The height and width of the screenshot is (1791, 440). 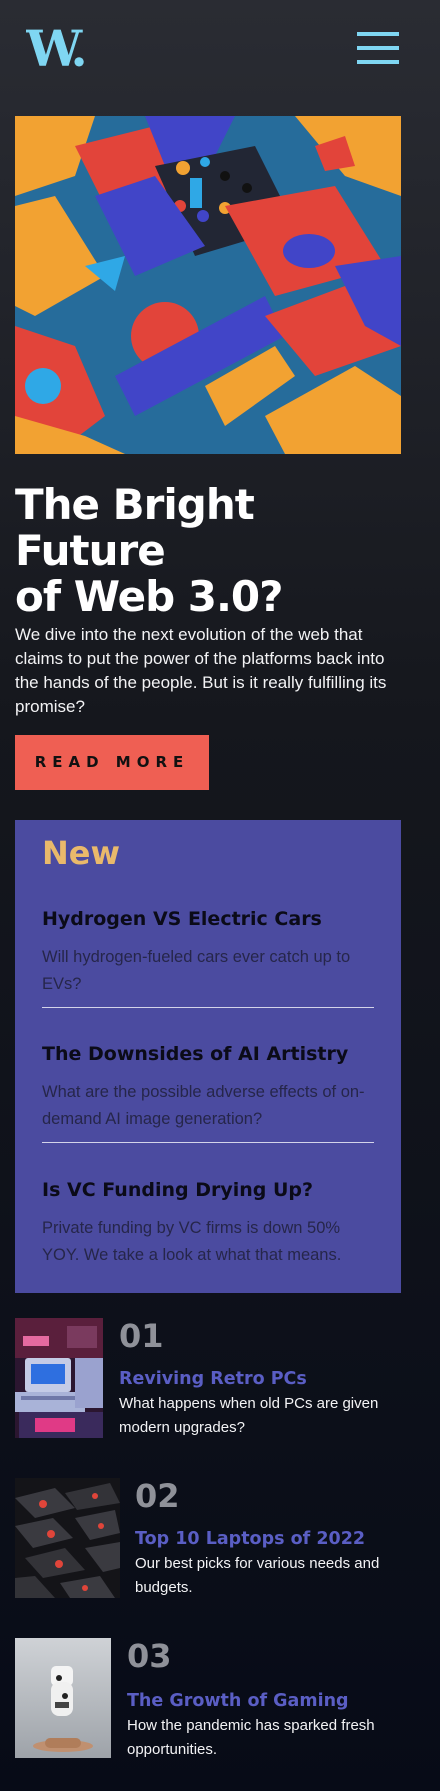 What do you see at coordinates (238, 1701) in the screenshot?
I see `ranked-article-title: The Growth of Gaming` at bounding box center [238, 1701].